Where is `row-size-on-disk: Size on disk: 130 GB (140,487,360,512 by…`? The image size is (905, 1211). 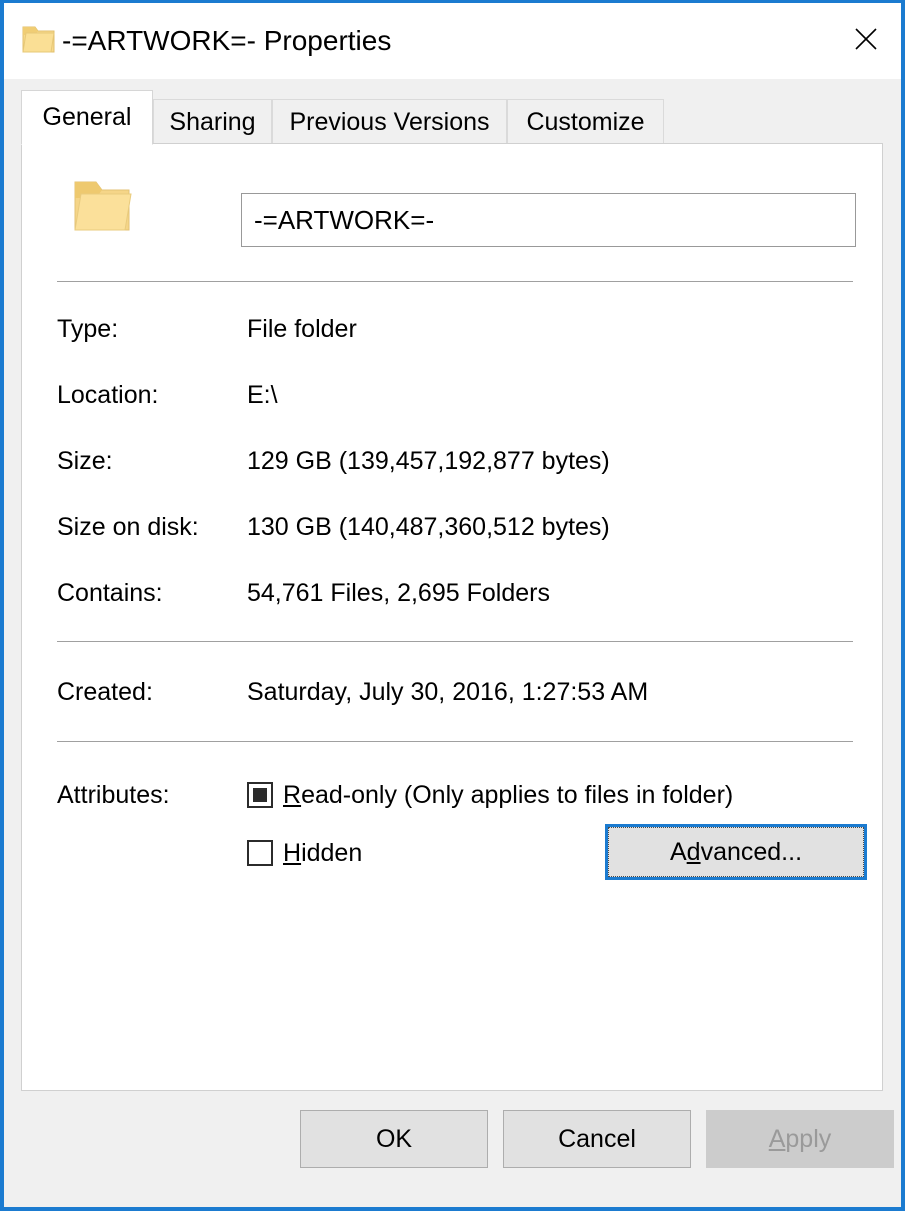 row-size-on-disk: Size on disk: 130 GB (140,487,360,512 by… is located at coordinates (452, 527).